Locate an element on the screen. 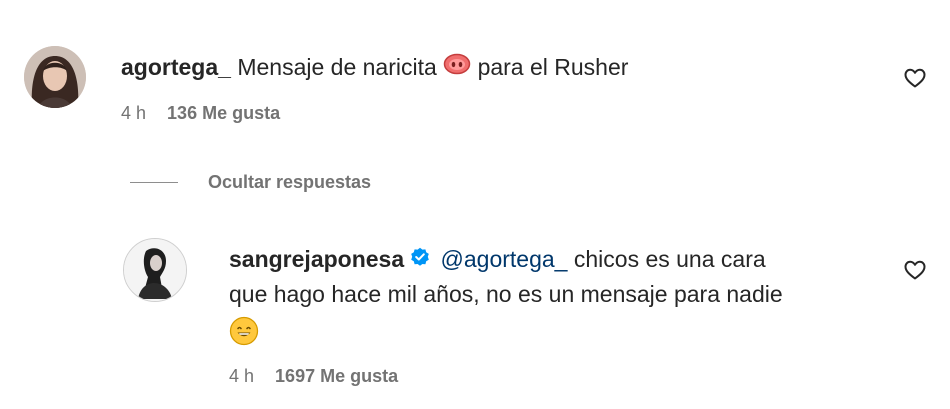 The image size is (950, 409). grinning-face-emoji is located at coordinates (244, 333).